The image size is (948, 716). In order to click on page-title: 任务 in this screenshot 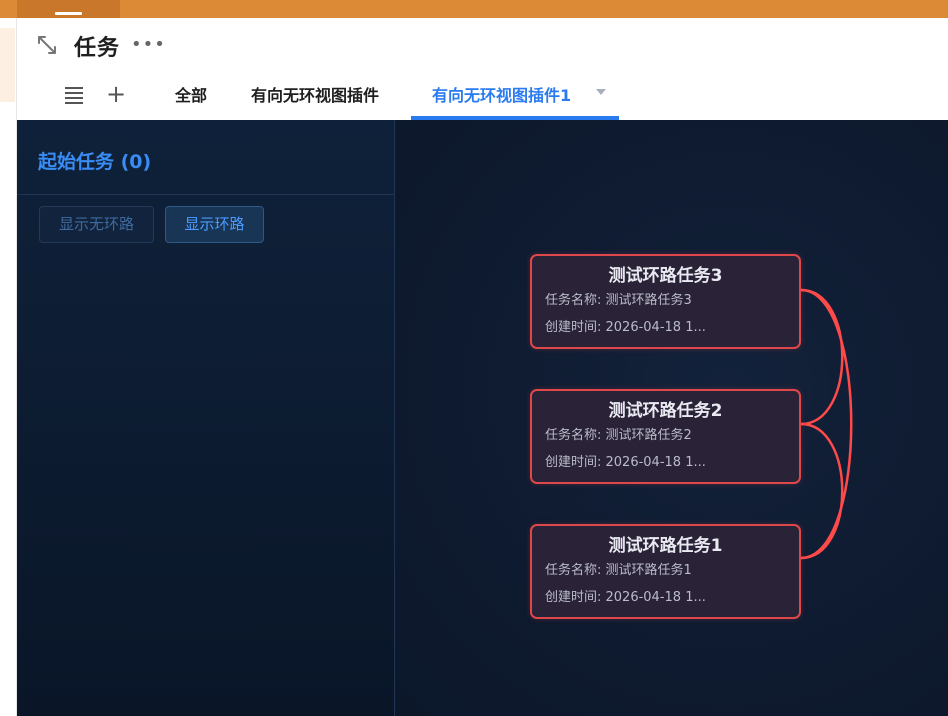, I will do `click(97, 48)`.